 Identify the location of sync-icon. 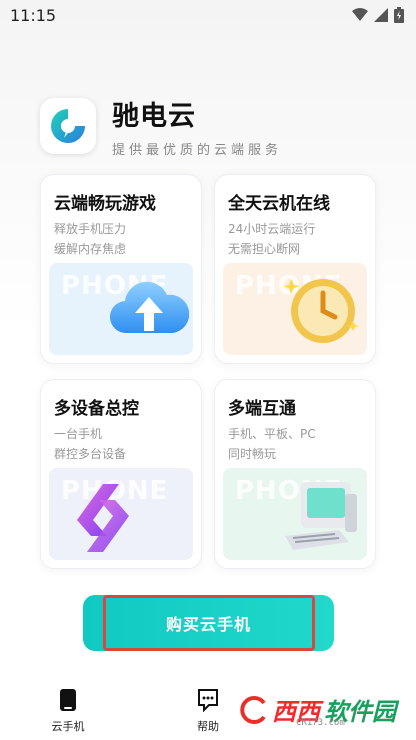
(103, 518).